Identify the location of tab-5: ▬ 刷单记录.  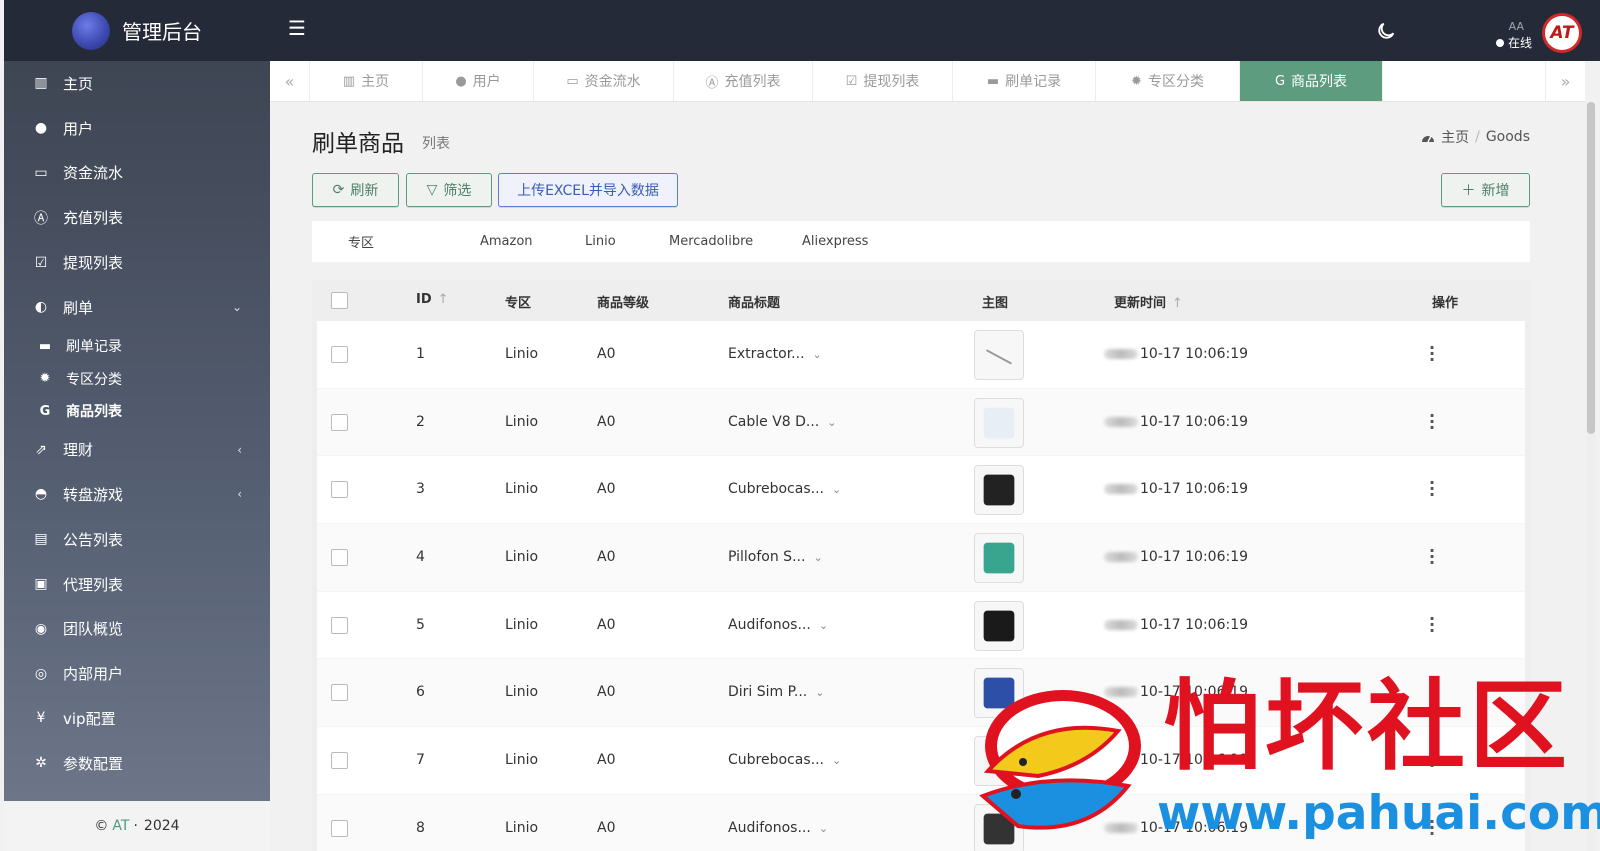
(1024, 81).